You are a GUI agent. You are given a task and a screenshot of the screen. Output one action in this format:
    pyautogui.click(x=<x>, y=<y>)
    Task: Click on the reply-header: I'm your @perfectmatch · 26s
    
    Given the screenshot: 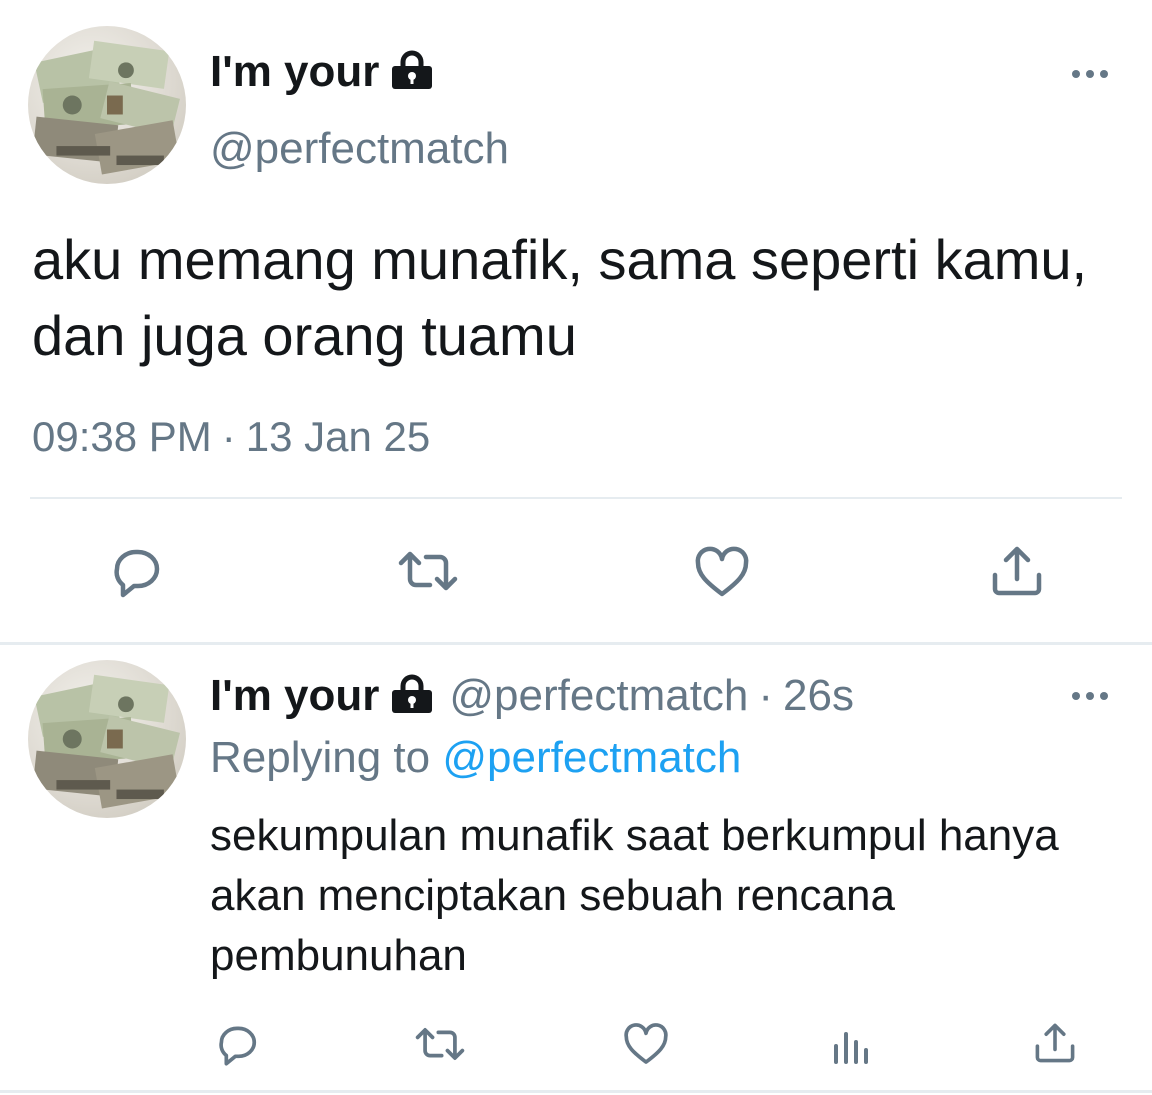 What is the action you would take?
    pyautogui.click(x=532, y=696)
    